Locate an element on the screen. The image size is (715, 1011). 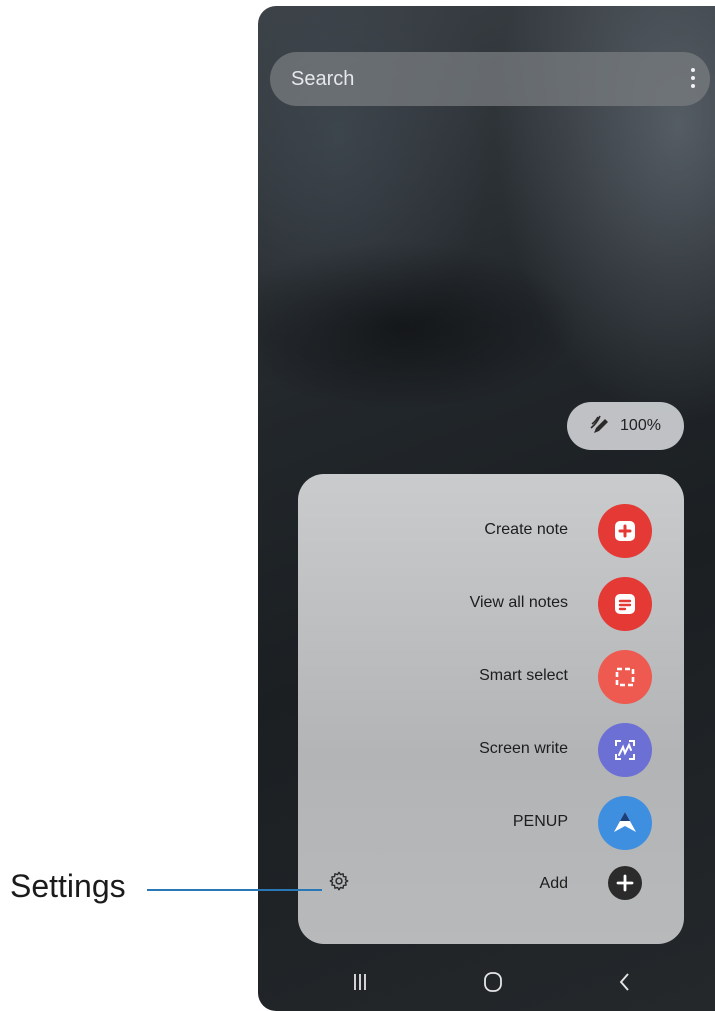
menu-item-smart-select: Smart select is located at coordinates (491, 677).